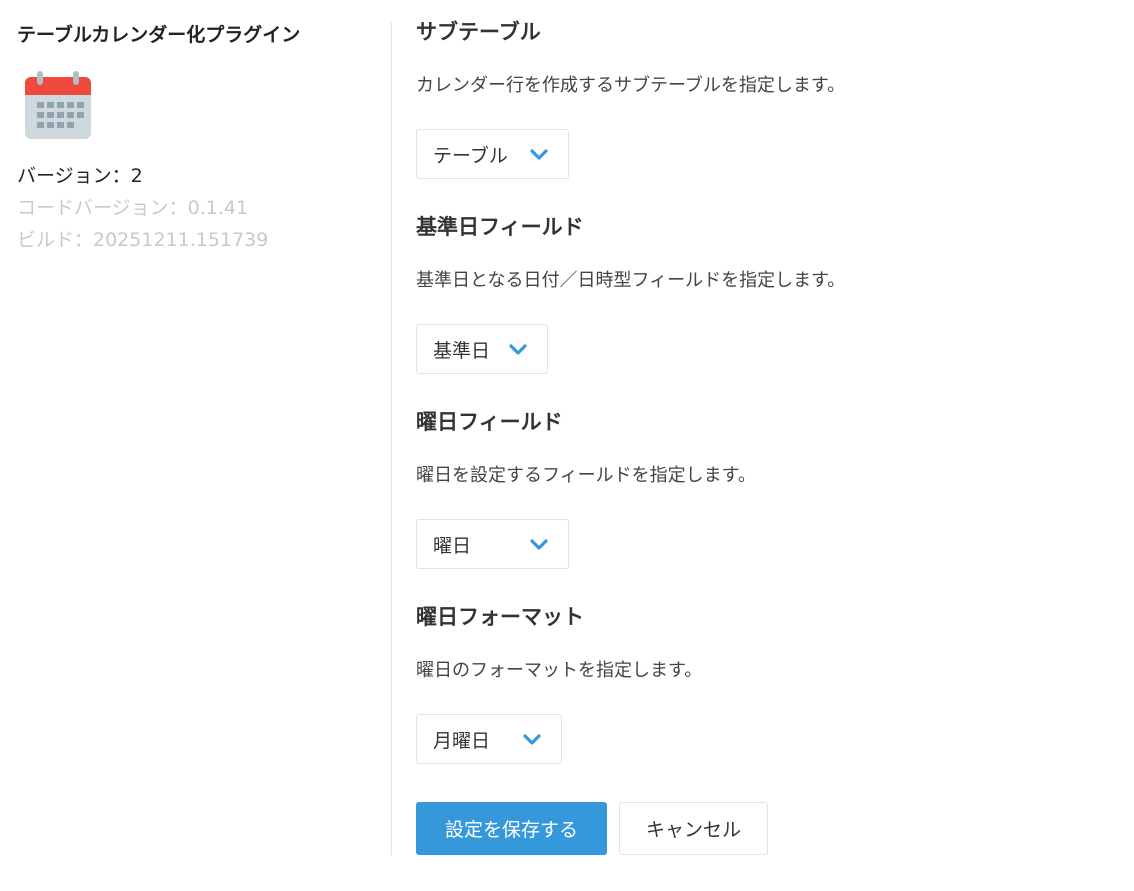 The height and width of the screenshot is (891, 1134). I want to click on weekday-field-select: 曜日, so click(492, 544).